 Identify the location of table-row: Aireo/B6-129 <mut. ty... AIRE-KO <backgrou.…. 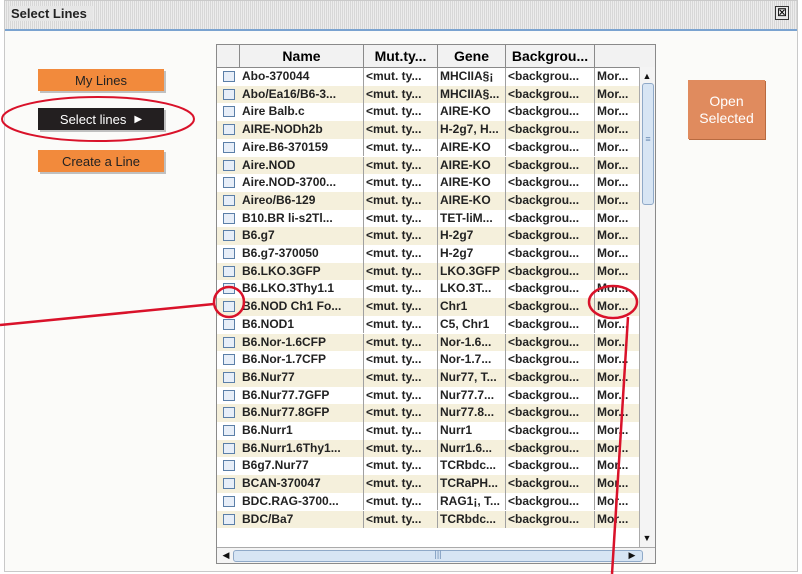
(428, 200).